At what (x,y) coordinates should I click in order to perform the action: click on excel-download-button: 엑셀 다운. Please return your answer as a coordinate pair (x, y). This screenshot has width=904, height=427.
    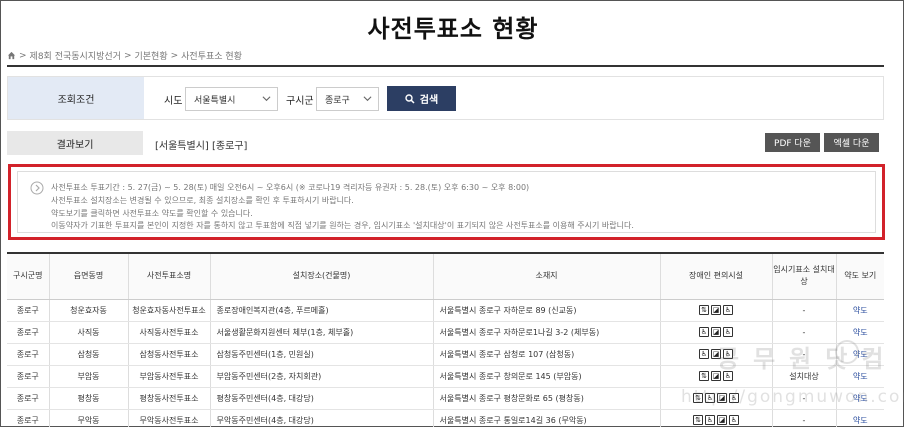
    Looking at the image, I should click on (851, 142).